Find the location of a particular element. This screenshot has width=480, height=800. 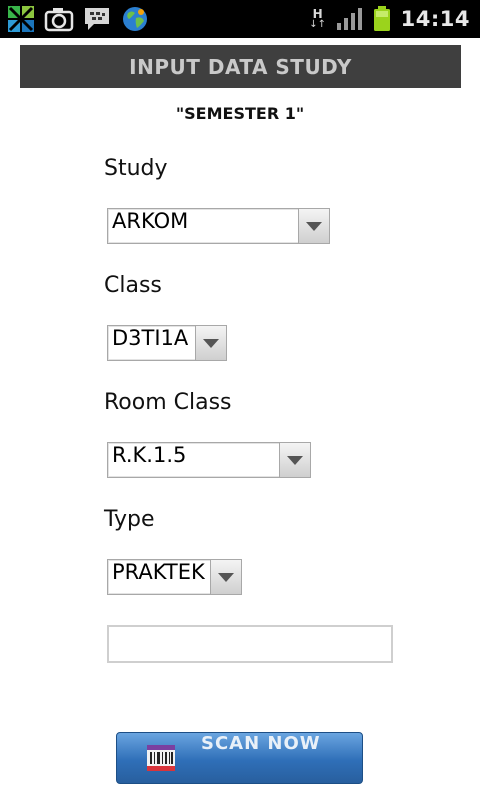

type-dropdown: PRAKTEK is located at coordinates (174, 577).